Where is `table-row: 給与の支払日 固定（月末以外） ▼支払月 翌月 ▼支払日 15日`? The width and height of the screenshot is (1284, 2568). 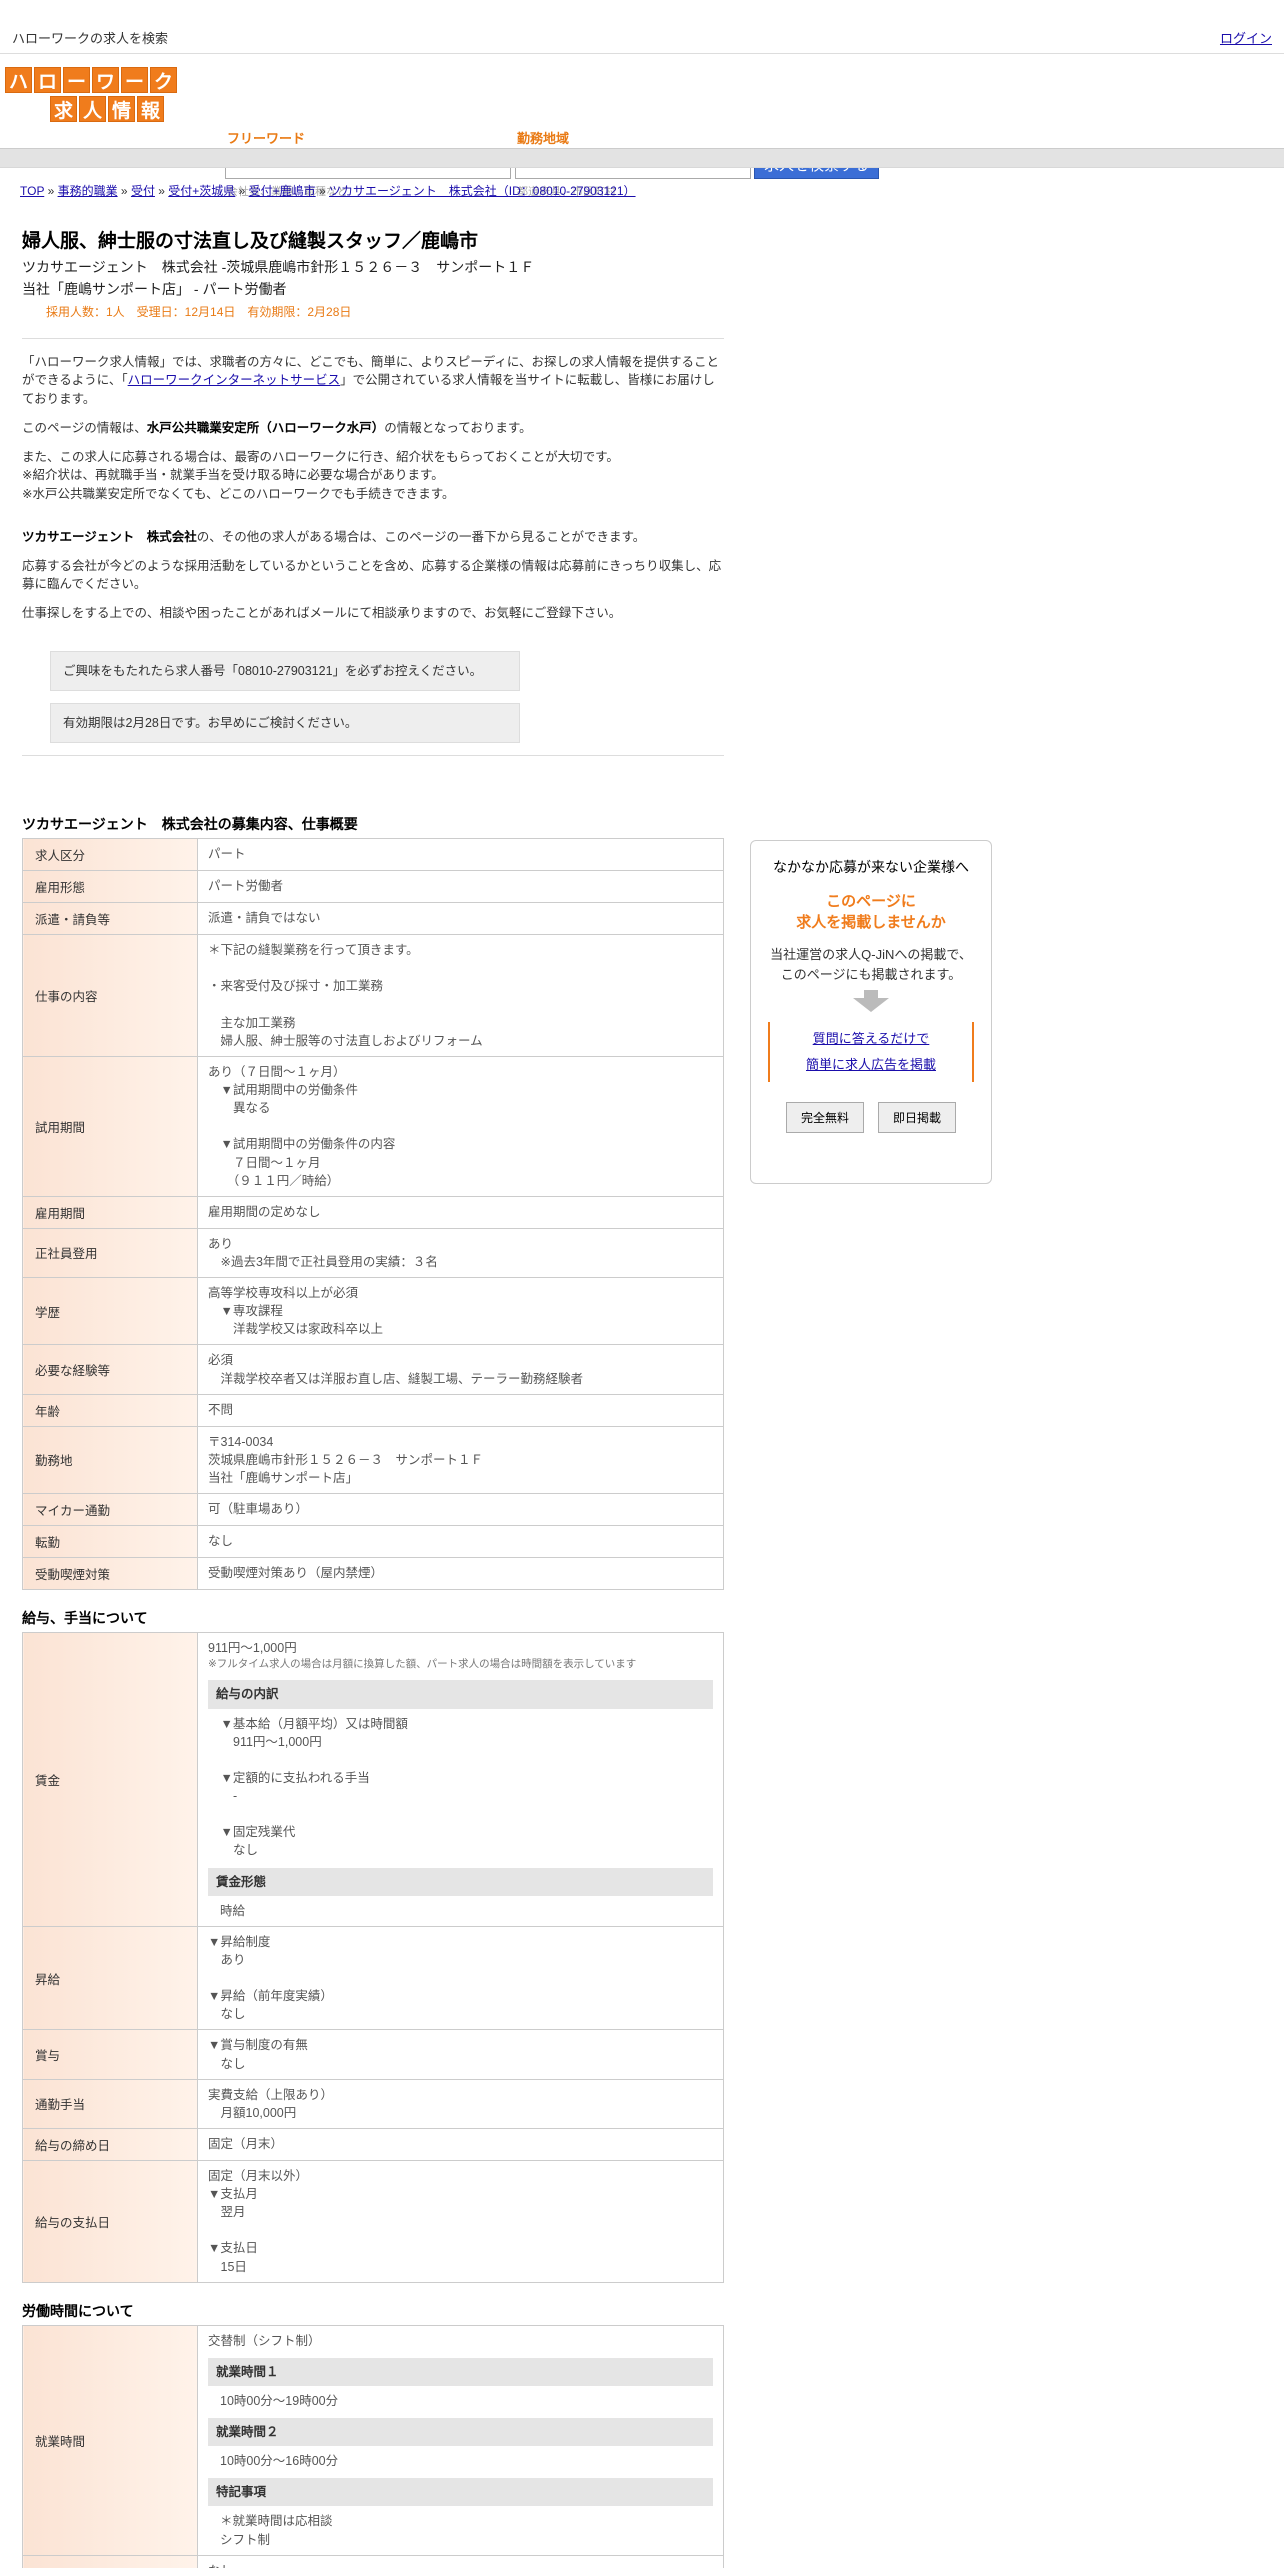
table-row: 給与の支払日 固定（月末以外） ▼支払月 翌月 ▼支払日 15日 is located at coordinates (373, 2221).